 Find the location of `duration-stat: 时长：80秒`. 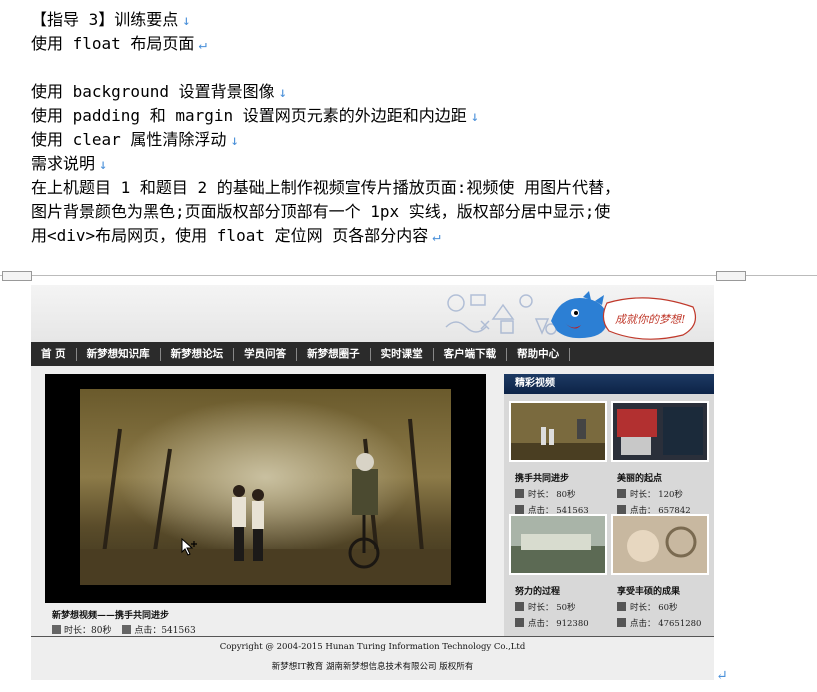

duration-stat: 时长：80秒 is located at coordinates (81, 630).